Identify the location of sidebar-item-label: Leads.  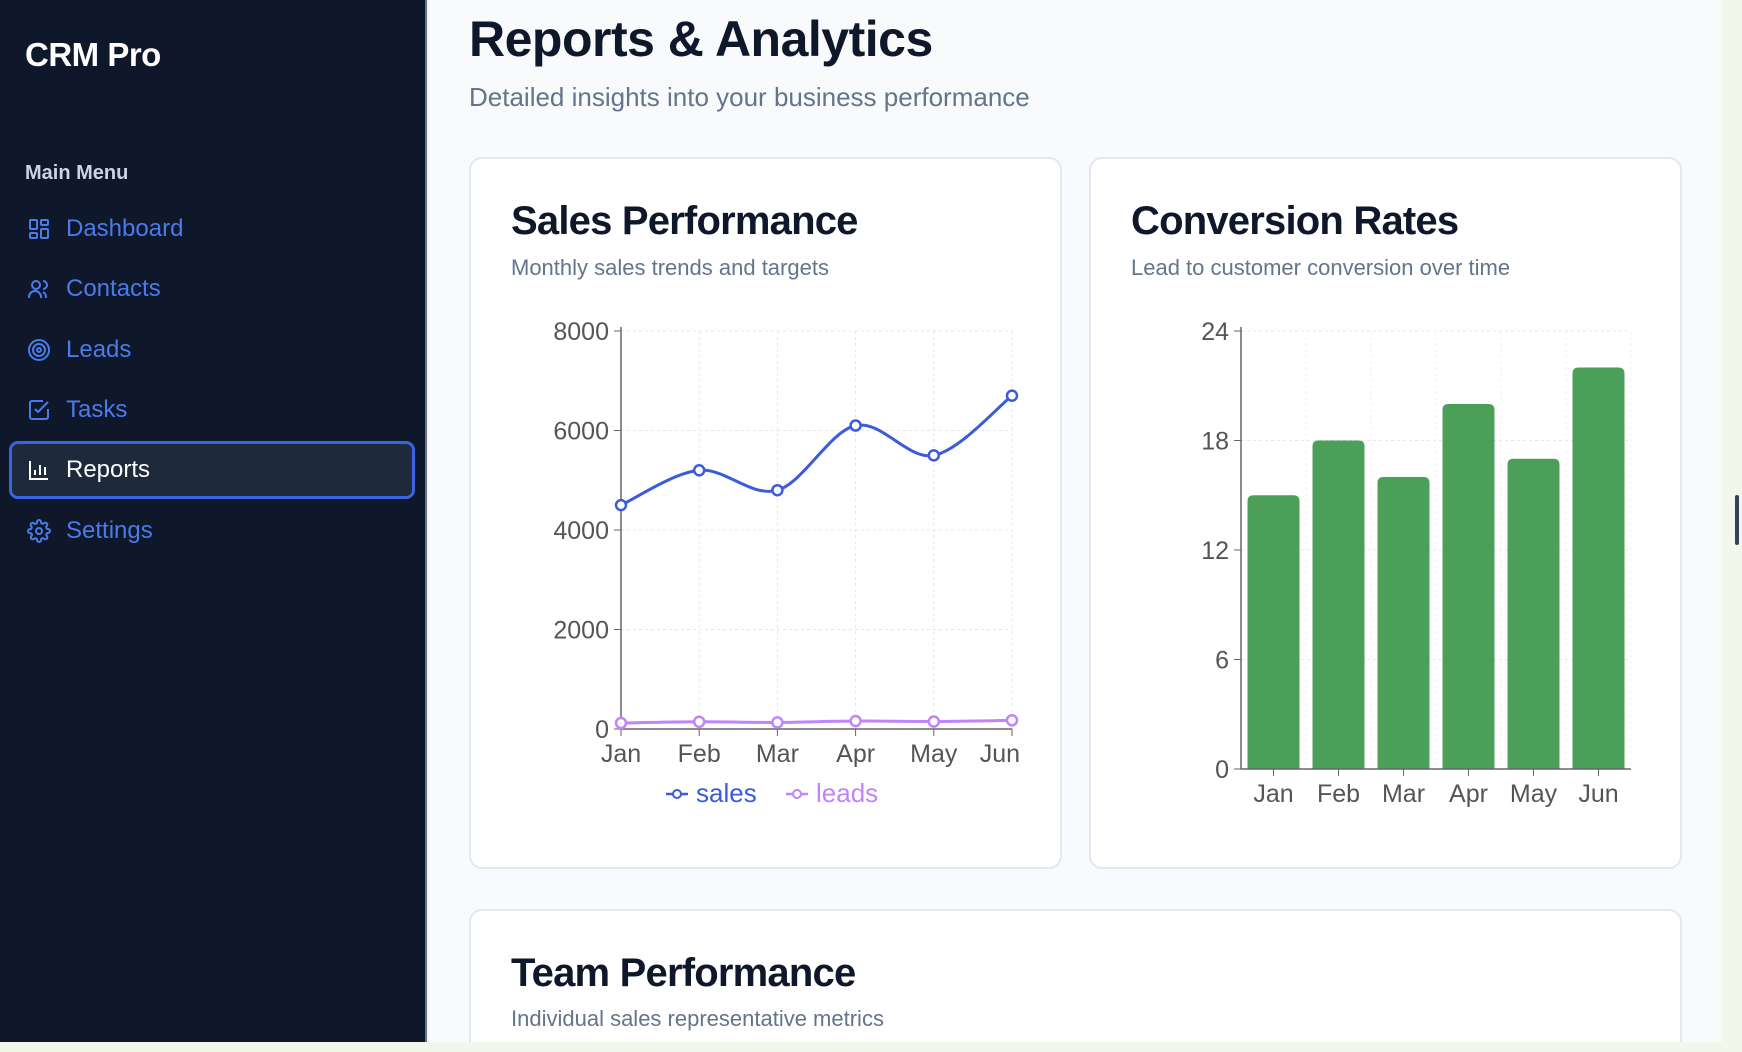
(99, 349).